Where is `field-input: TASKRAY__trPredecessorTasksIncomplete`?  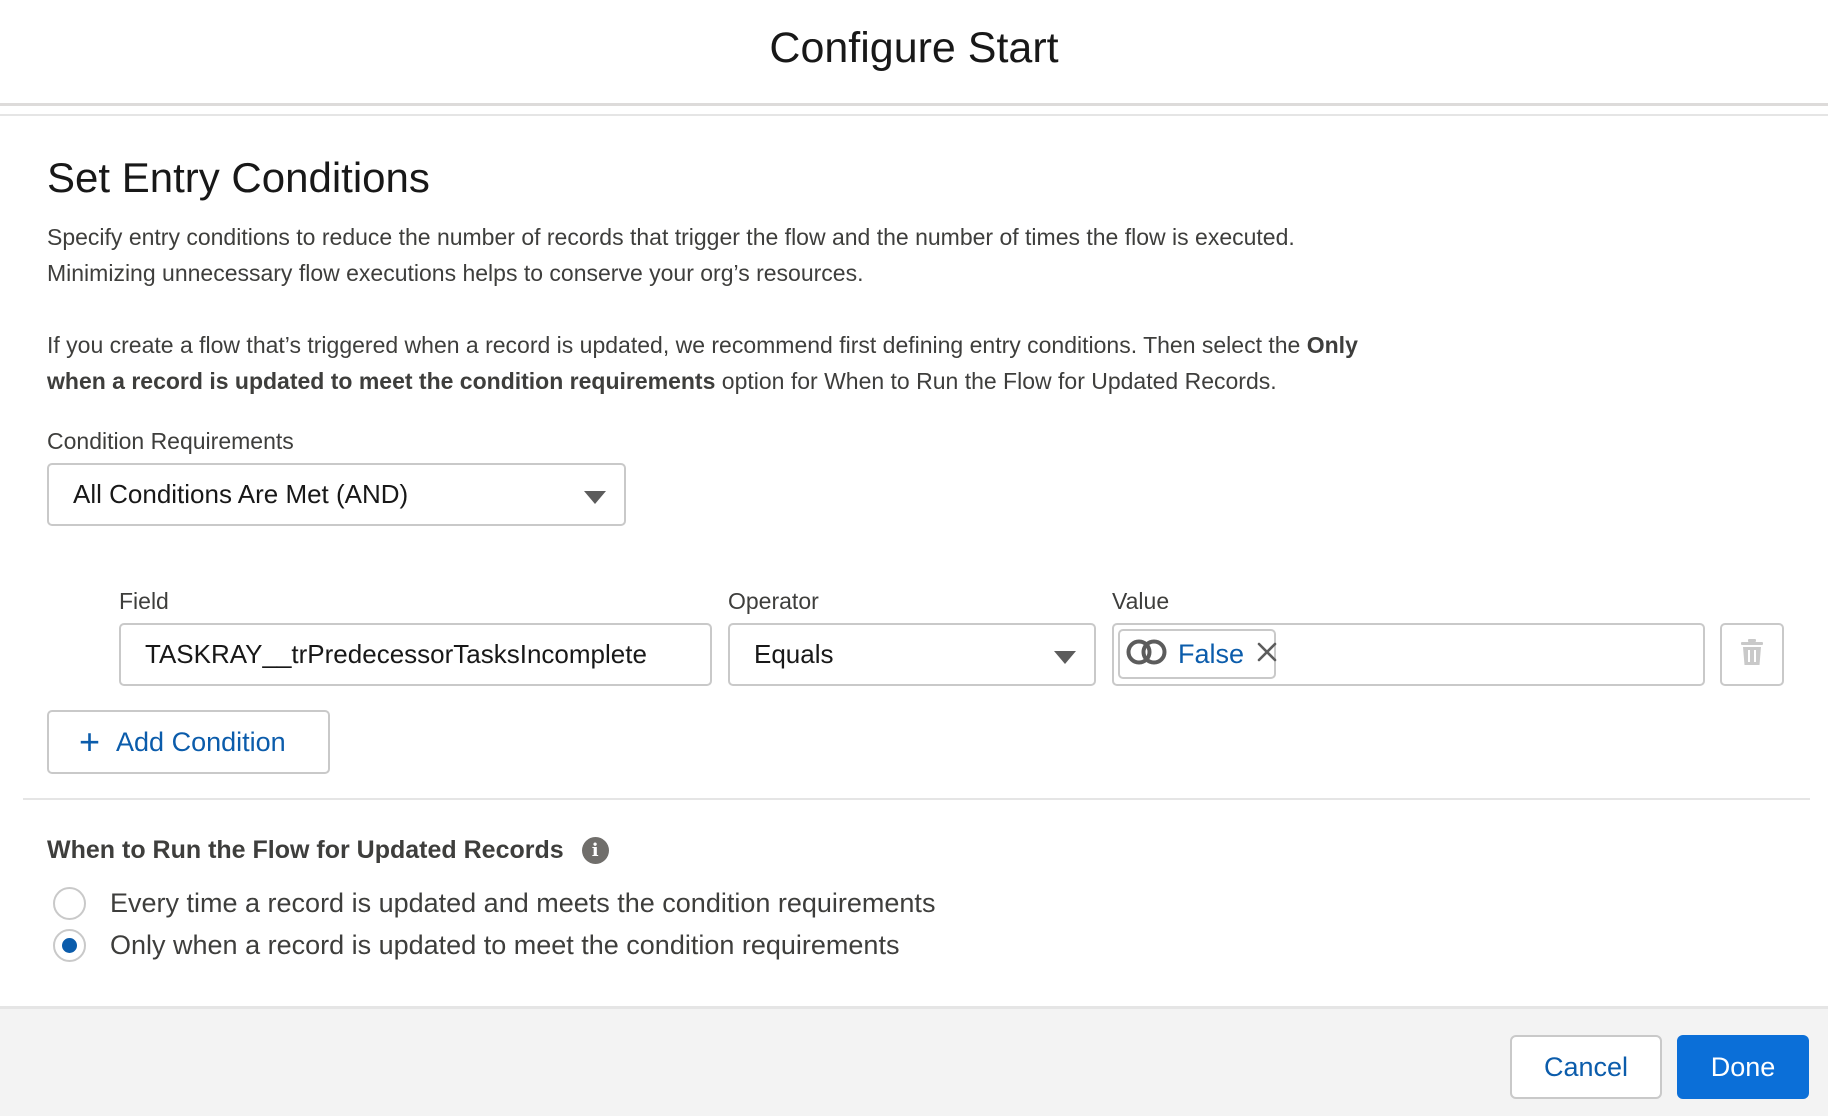
field-input: TASKRAY__trPredecessorTasksIncomplete is located at coordinates (415, 654).